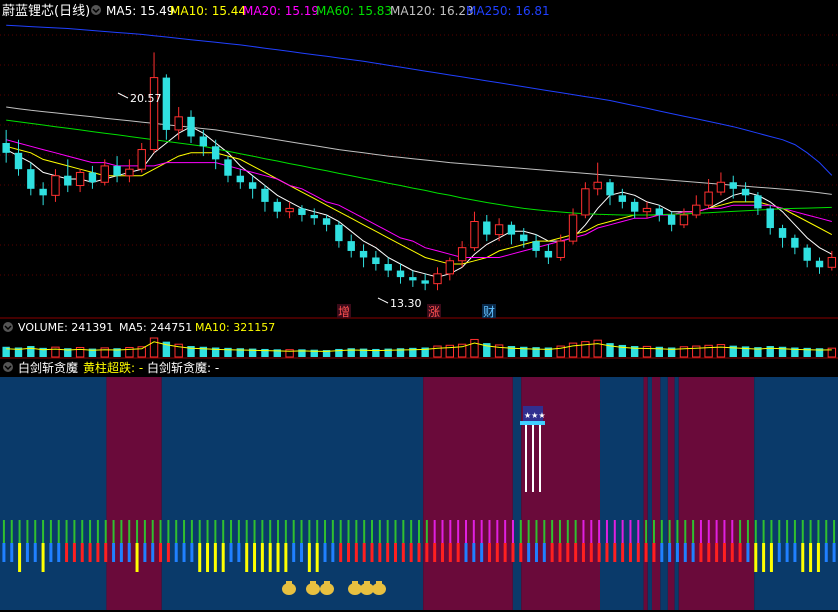 This screenshot has height=612, width=838. I want to click on indicator-signal-label: 黄柱超跌: -, so click(113, 367).